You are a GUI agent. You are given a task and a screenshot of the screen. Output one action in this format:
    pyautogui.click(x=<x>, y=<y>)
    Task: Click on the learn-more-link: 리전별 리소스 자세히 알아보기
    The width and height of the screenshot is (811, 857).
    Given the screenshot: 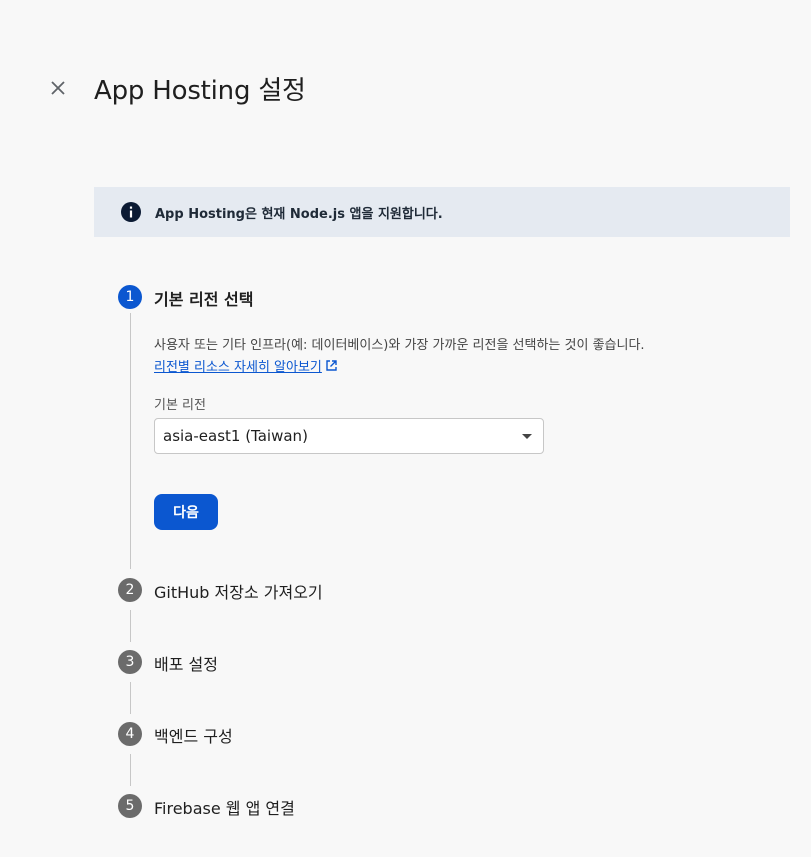 What is the action you would take?
    pyautogui.click(x=246, y=365)
    